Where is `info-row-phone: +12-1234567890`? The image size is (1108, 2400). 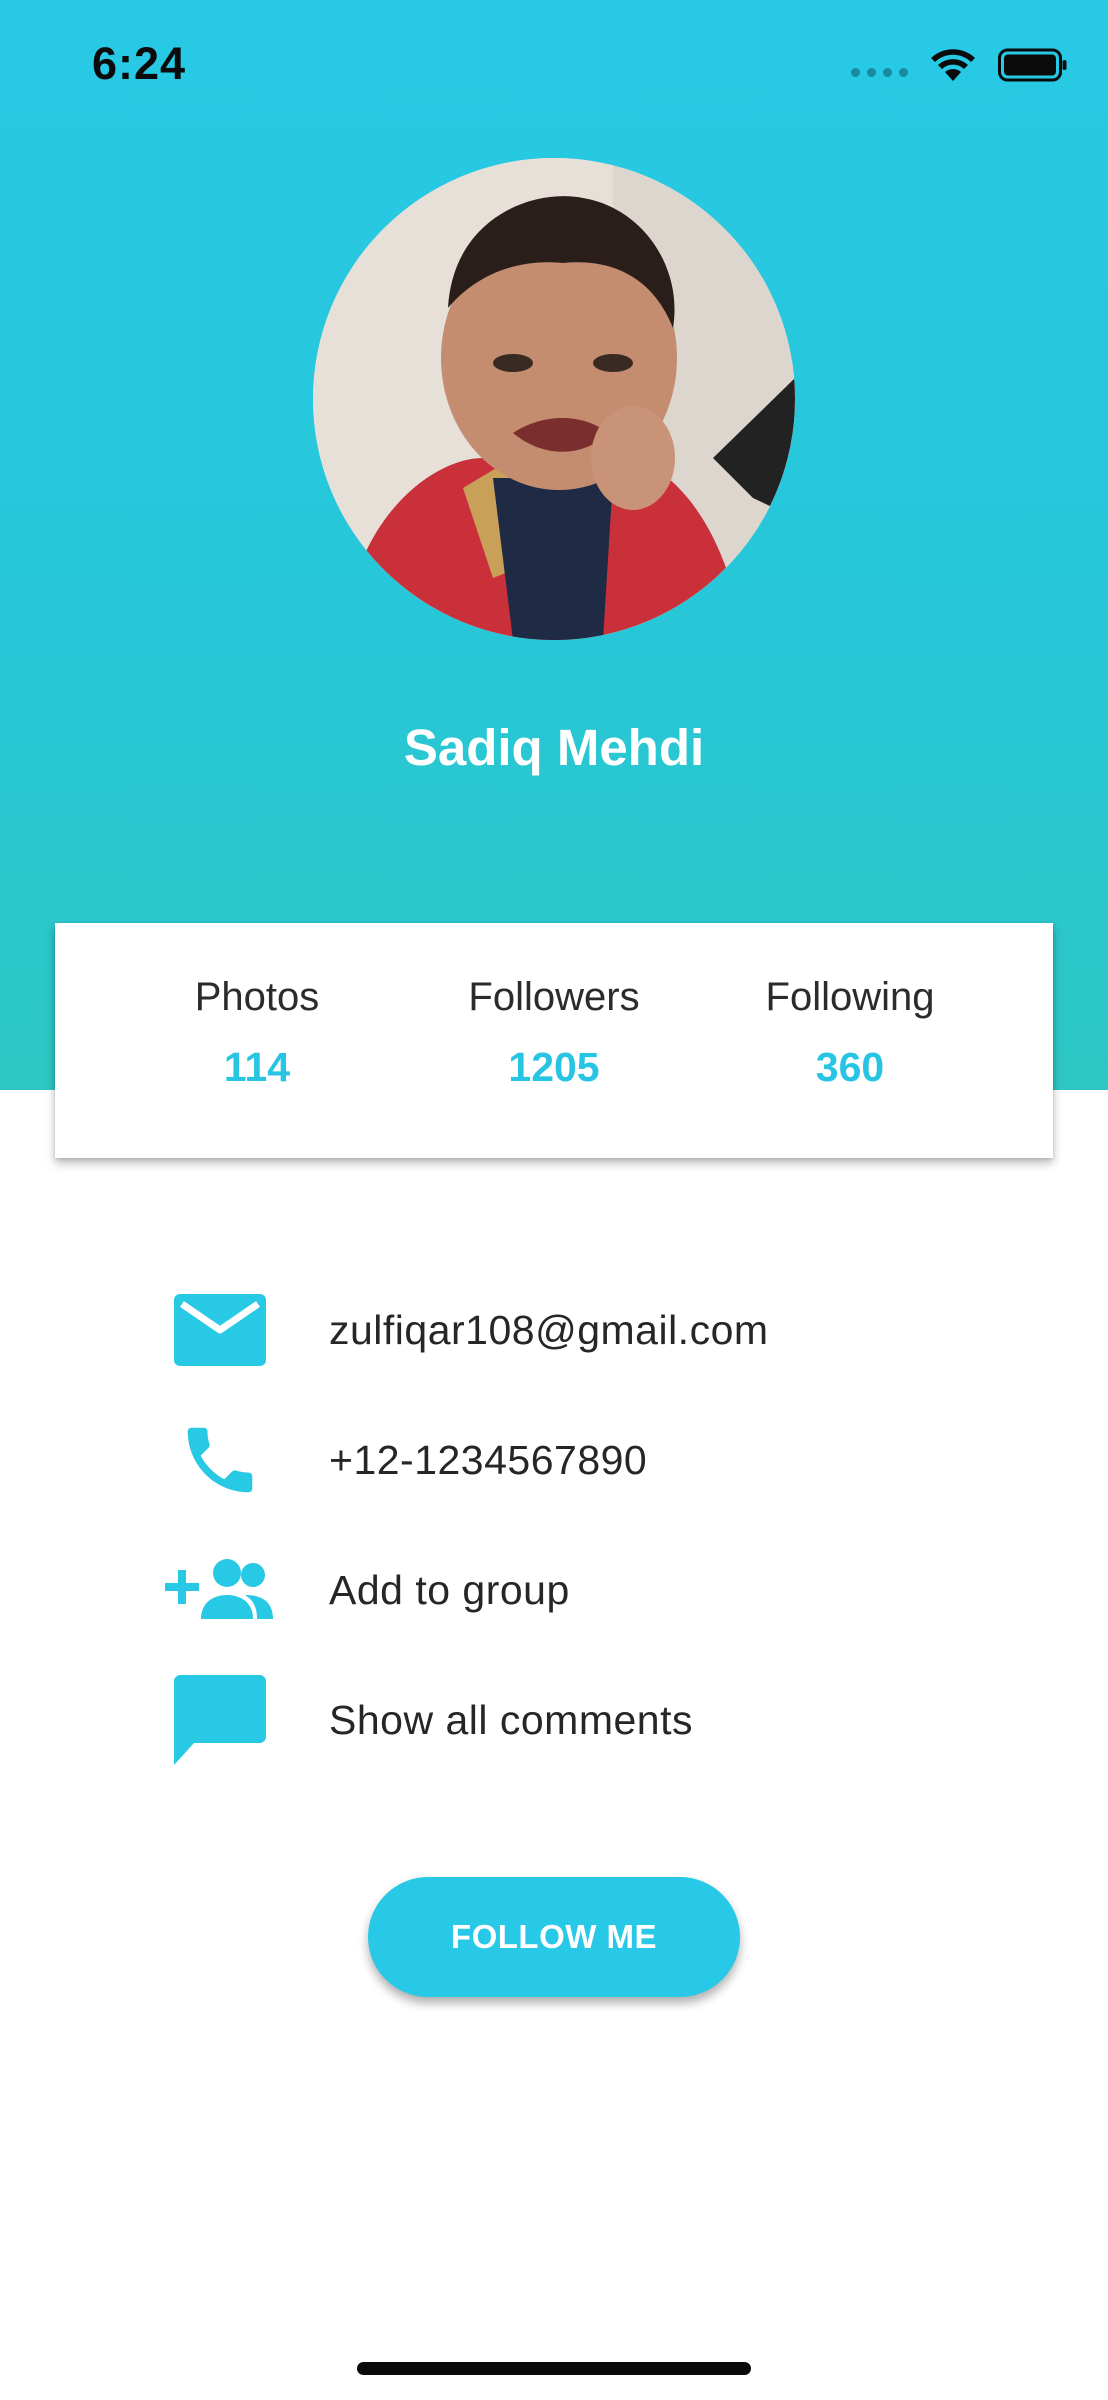
info-row-phone: +12-1234567890 is located at coordinates (590, 1460).